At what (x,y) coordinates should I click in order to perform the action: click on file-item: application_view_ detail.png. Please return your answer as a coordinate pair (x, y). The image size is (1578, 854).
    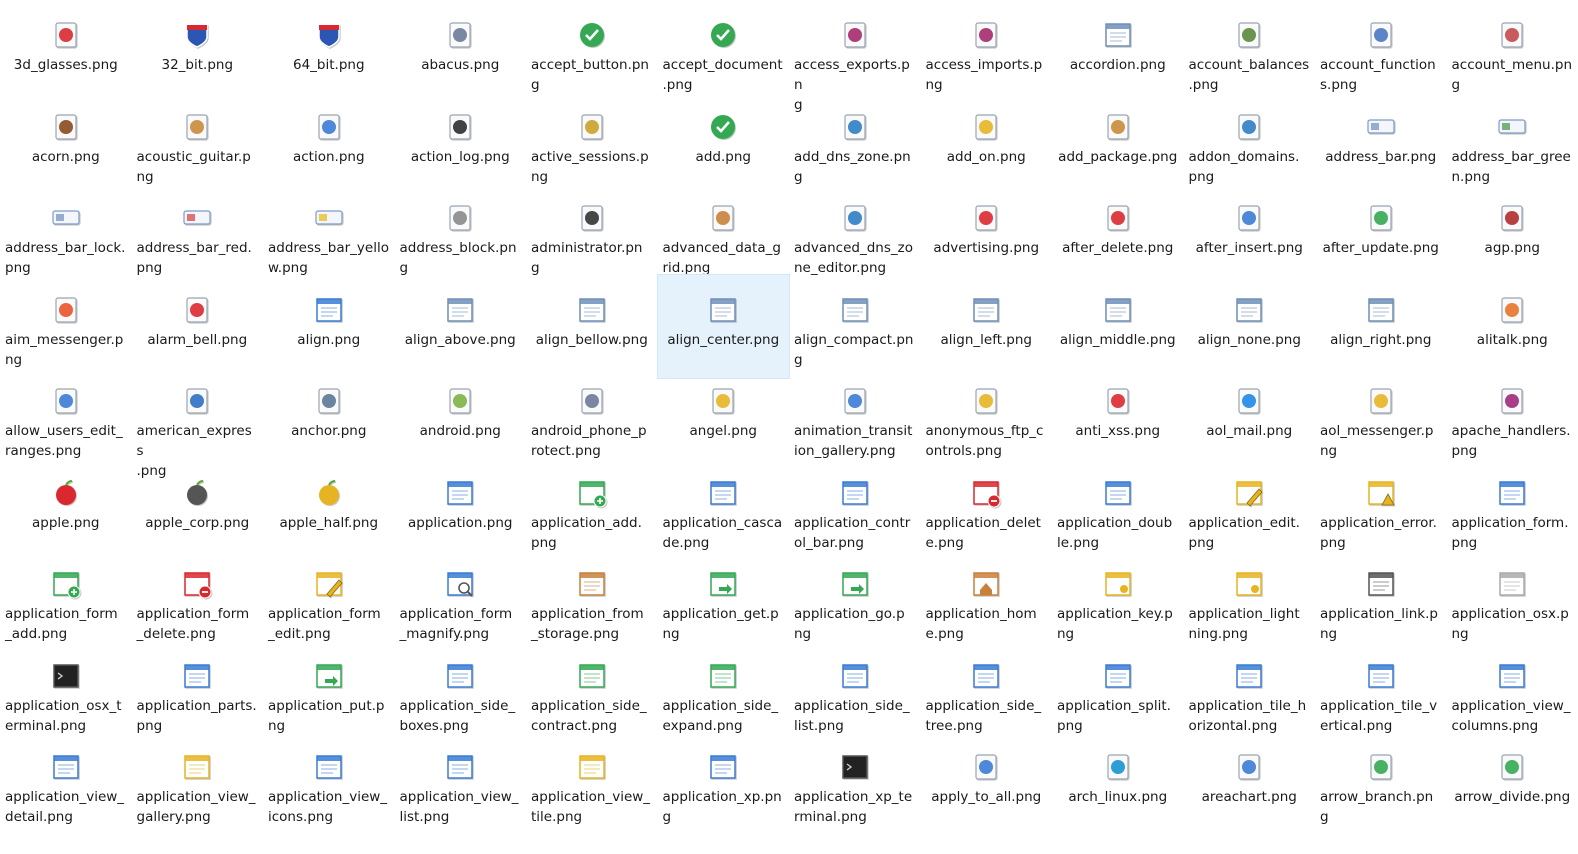
    Looking at the image, I should click on (66, 790).